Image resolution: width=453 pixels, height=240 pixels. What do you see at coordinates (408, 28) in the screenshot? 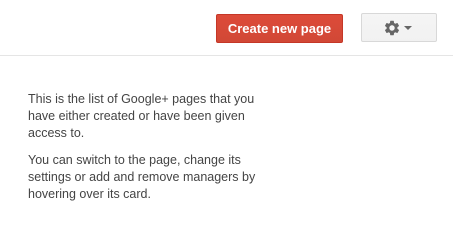
I see `chevron-down-icon` at bounding box center [408, 28].